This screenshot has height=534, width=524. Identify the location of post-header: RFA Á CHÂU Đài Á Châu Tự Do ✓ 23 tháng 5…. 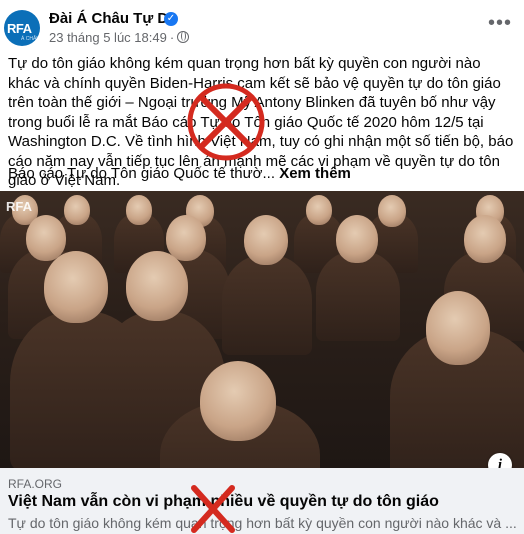
(262, 24).